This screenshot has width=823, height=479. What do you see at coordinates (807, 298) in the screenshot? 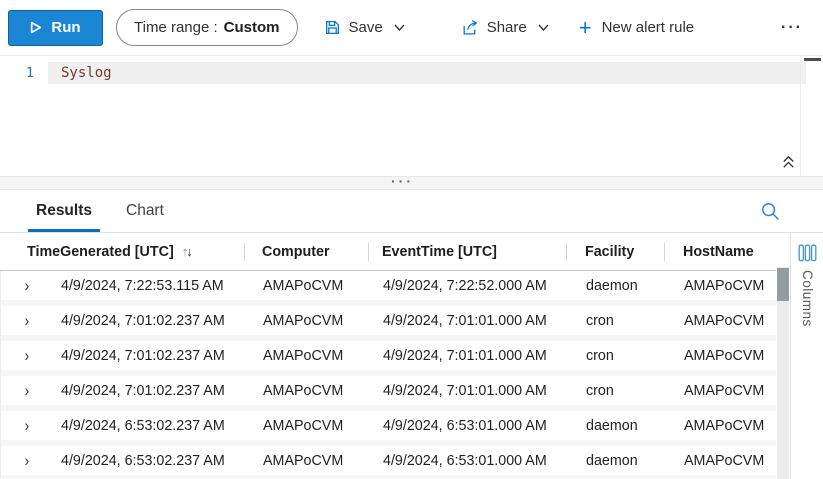
I see `columns-panel-label: Columns` at bounding box center [807, 298].